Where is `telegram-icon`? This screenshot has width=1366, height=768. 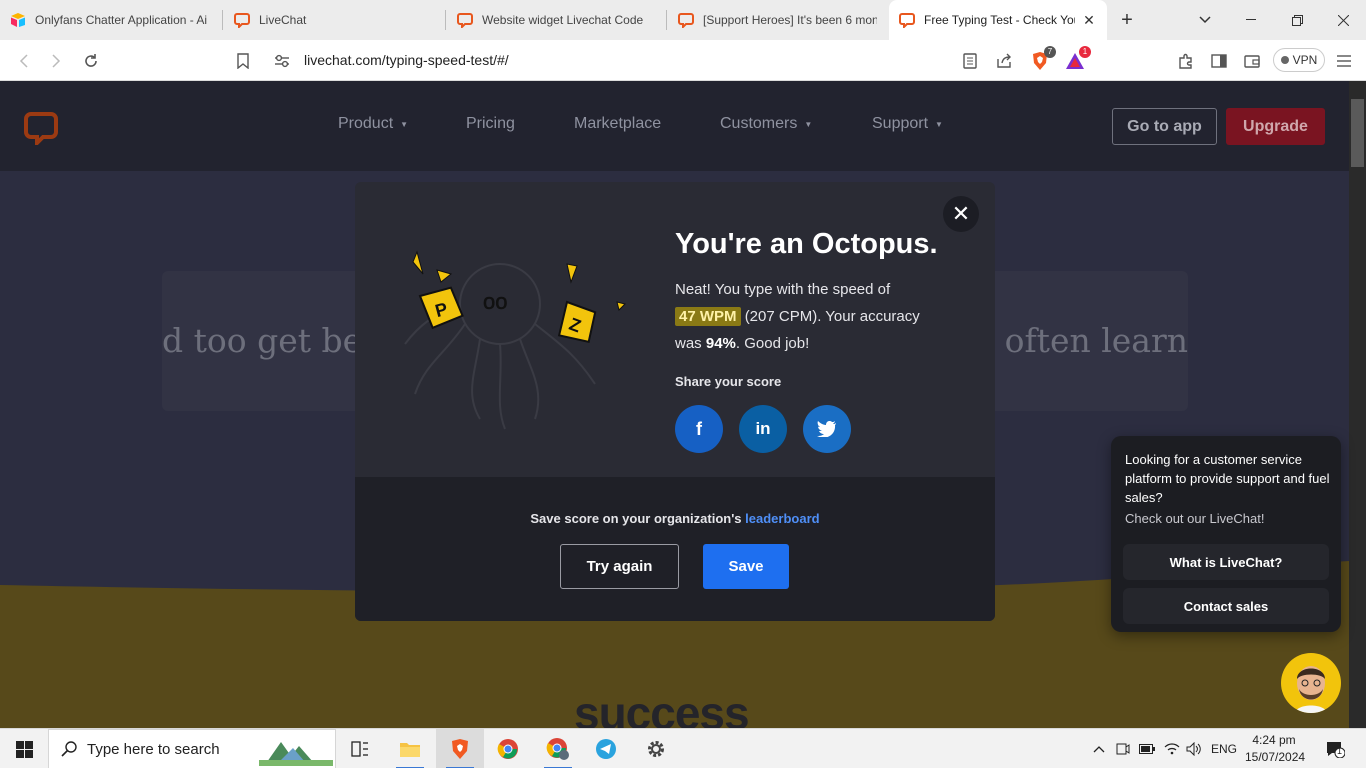
telegram-icon is located at coordinates (606, 748).